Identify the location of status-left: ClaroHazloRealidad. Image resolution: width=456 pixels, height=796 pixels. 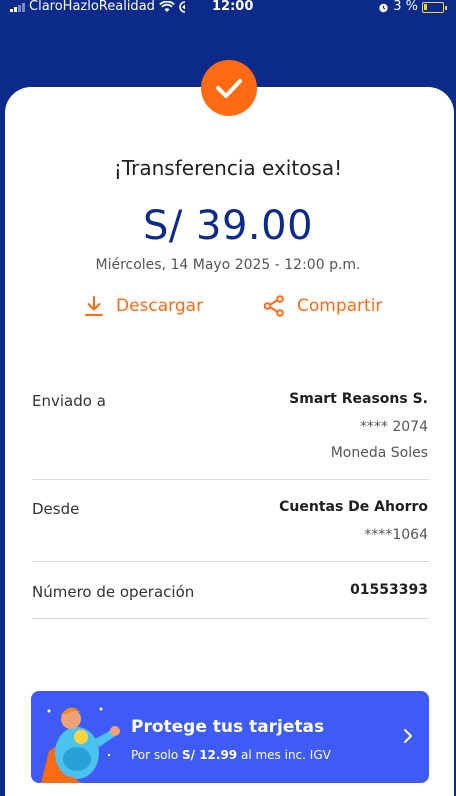
(99, 7).